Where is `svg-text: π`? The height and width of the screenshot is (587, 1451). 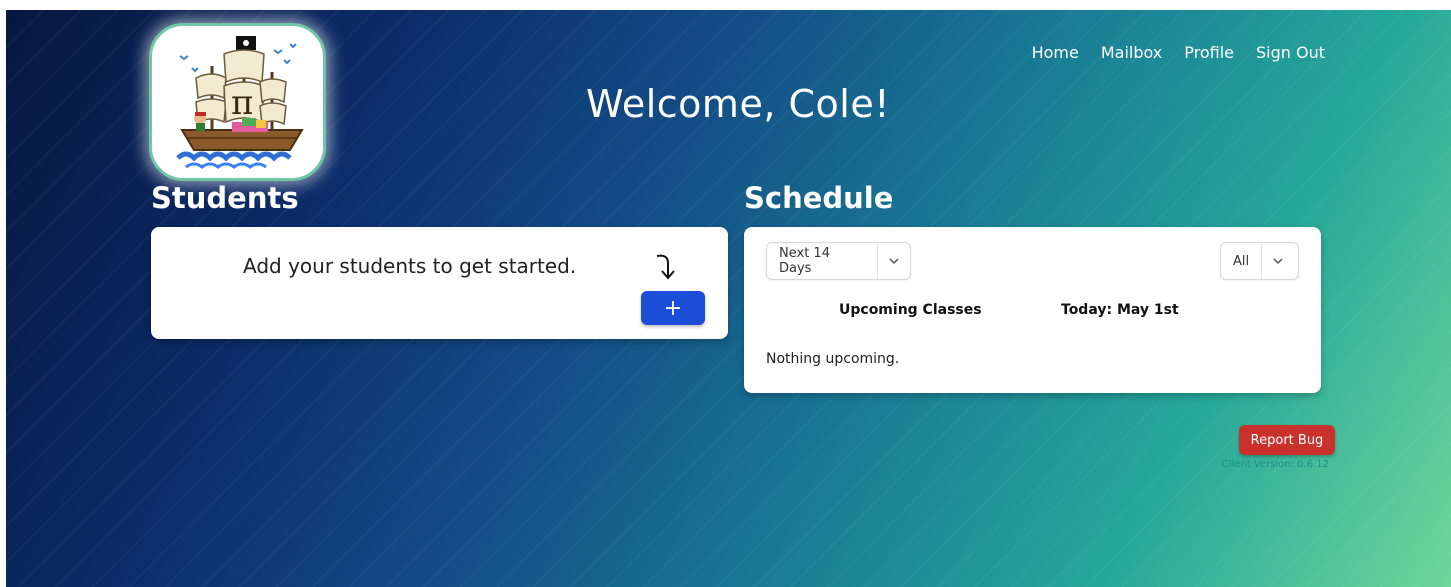 svg-text: π is located at coordinates (242, 103).